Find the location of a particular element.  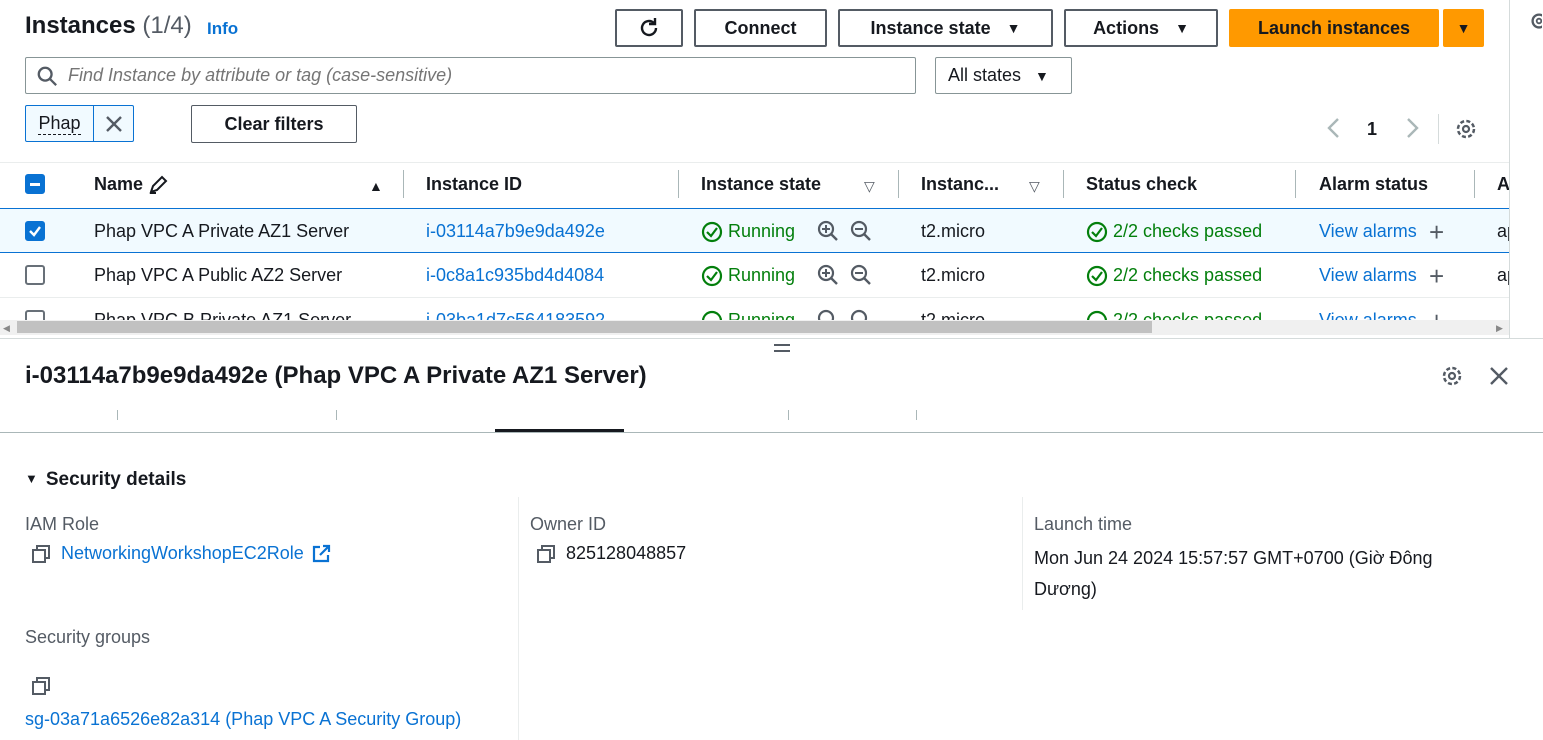

search-field is located at coordinates (470, 75).